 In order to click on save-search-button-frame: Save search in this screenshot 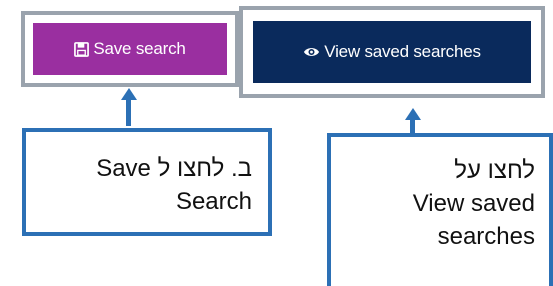, I will do `click(130, 49)`.